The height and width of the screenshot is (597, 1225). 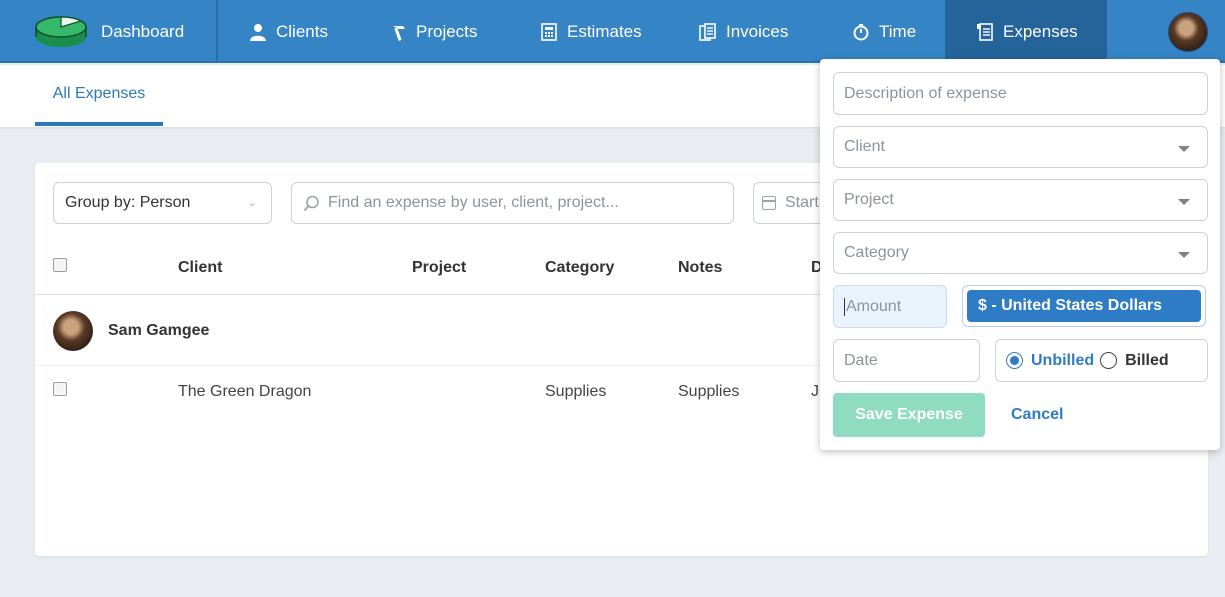 What do you see at coordinates (815, 391) in the screenshot?
I see `cell-date: J` at bounding box center [815, 391].